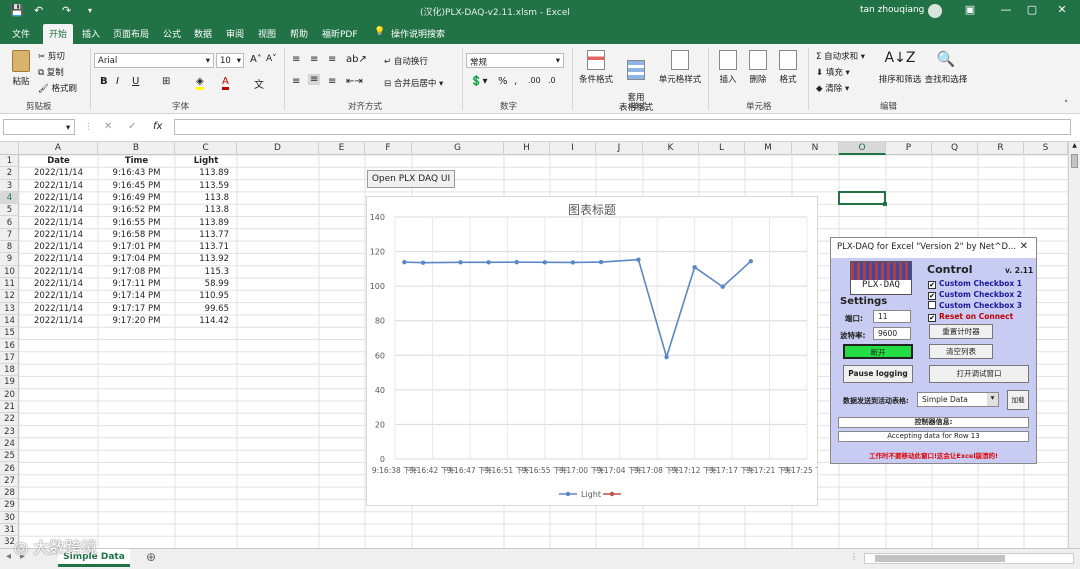 The height and width of the screenshot is (569, 1080). I want to click on open-debug-window-button: 打开调试窗口, so click(979, 374).